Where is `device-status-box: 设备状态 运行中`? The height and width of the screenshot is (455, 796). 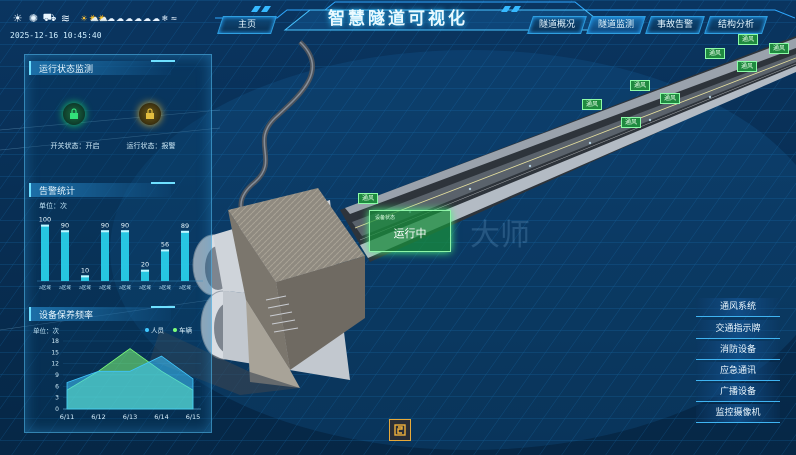 device-status-box: 设备状态 运行中 is located at coordinates (410, 231).